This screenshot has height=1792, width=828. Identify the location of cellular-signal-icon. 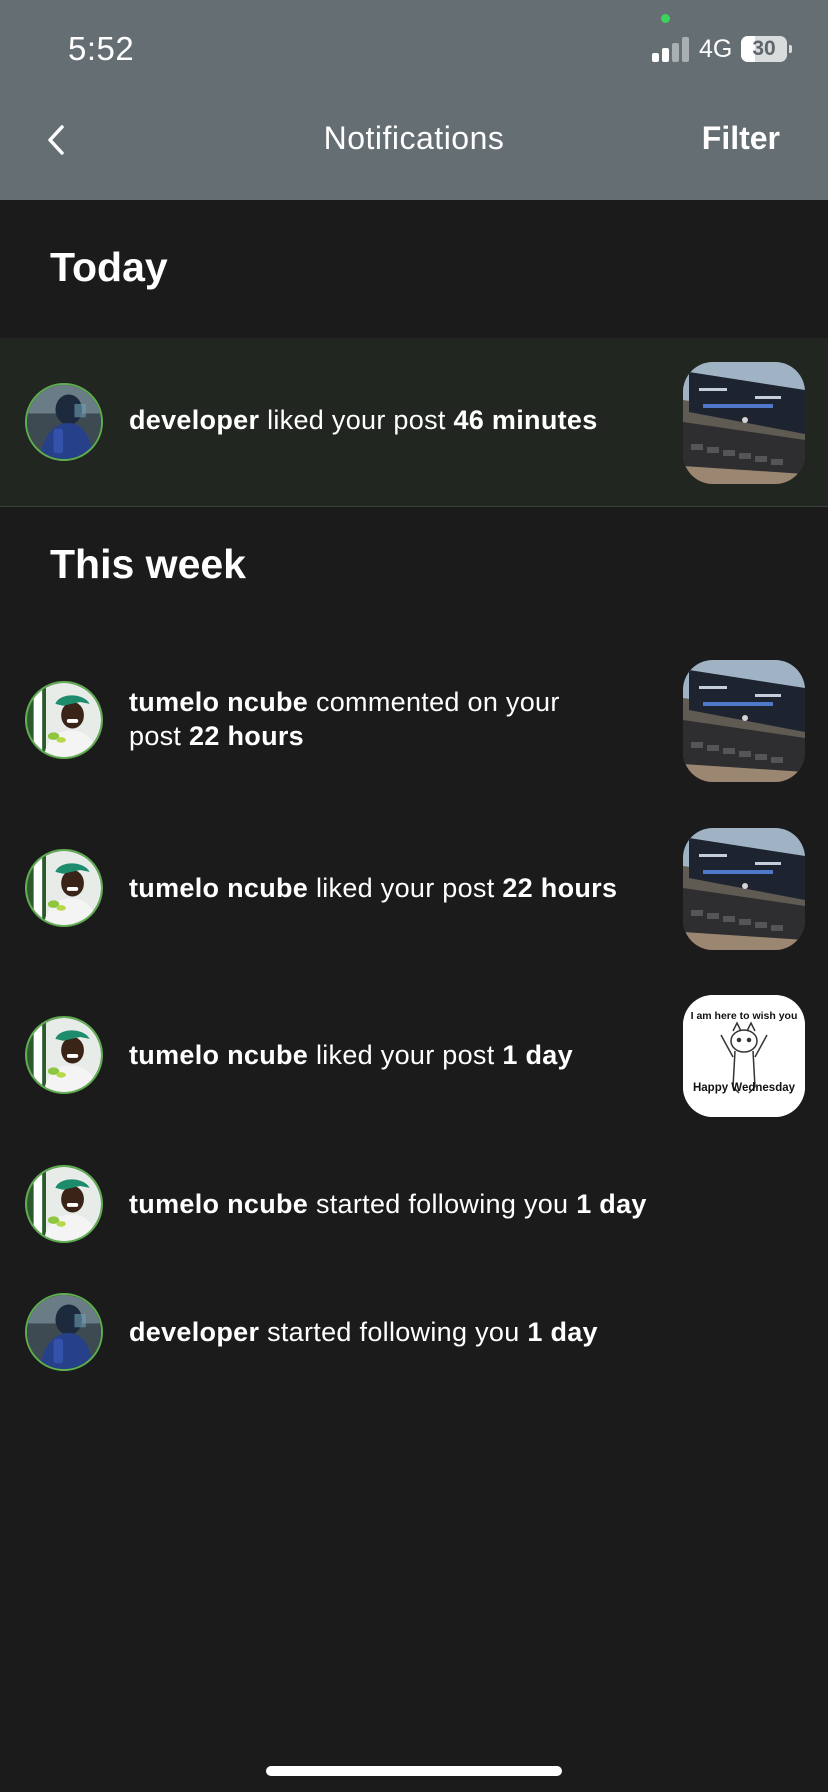
(671, 49).